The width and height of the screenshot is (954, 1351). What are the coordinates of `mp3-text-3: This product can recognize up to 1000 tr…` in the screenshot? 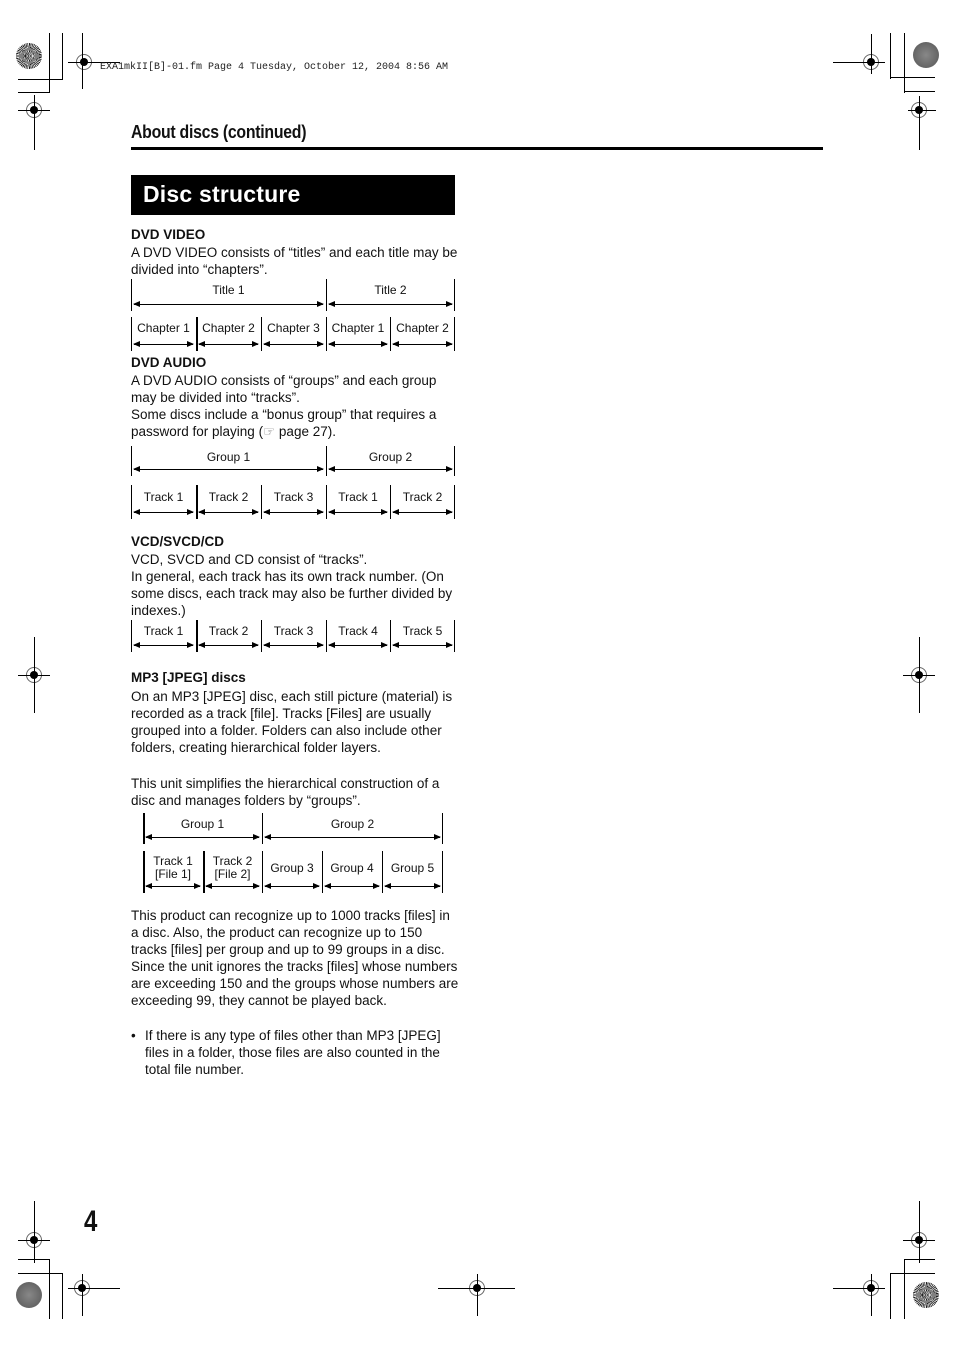 It's located at (295, 958).